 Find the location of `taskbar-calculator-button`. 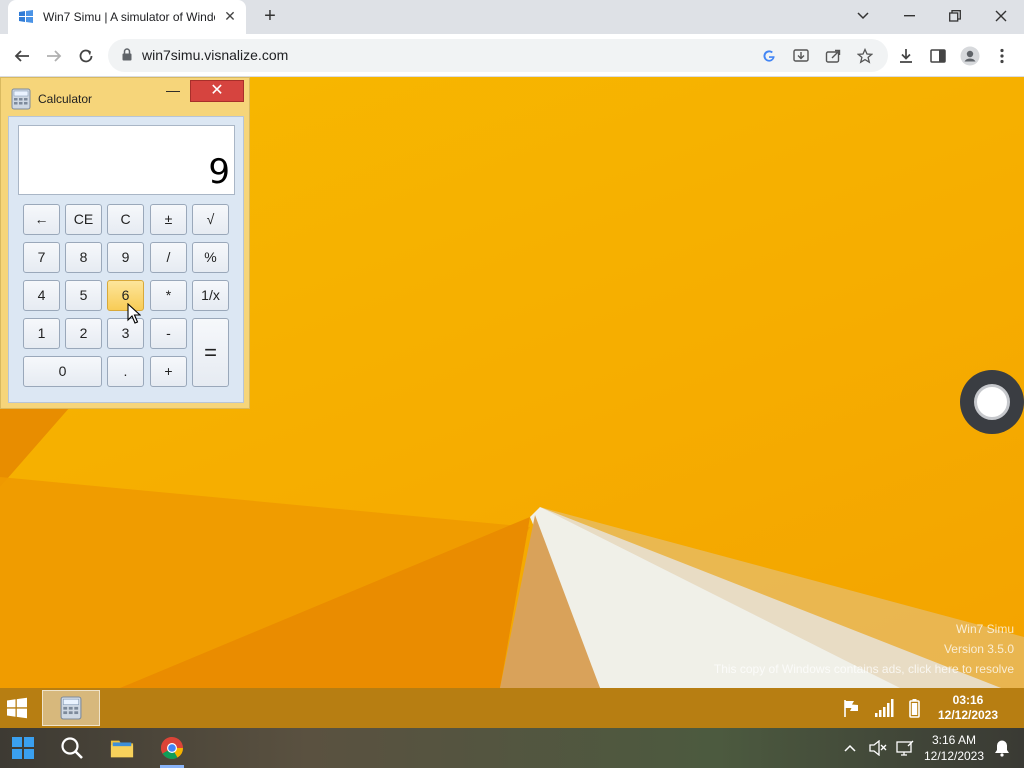

taskbar-calculator-button is located at coordinates (71, 708).